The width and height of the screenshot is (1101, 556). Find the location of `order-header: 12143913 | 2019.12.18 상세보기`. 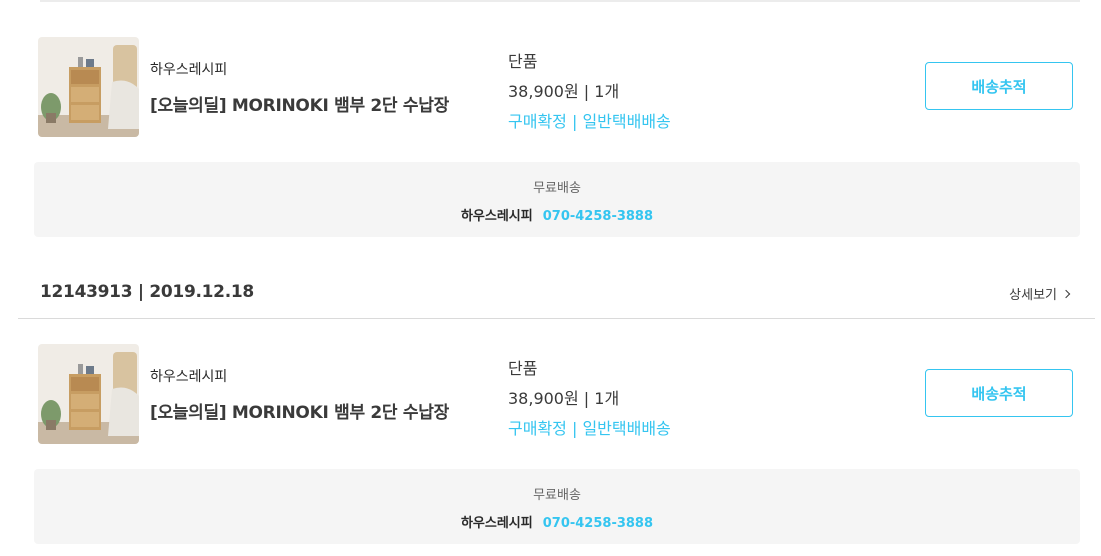

order-header: 12143913 | 2019.12.18 상세보기 is located at coordinates (556, 293).